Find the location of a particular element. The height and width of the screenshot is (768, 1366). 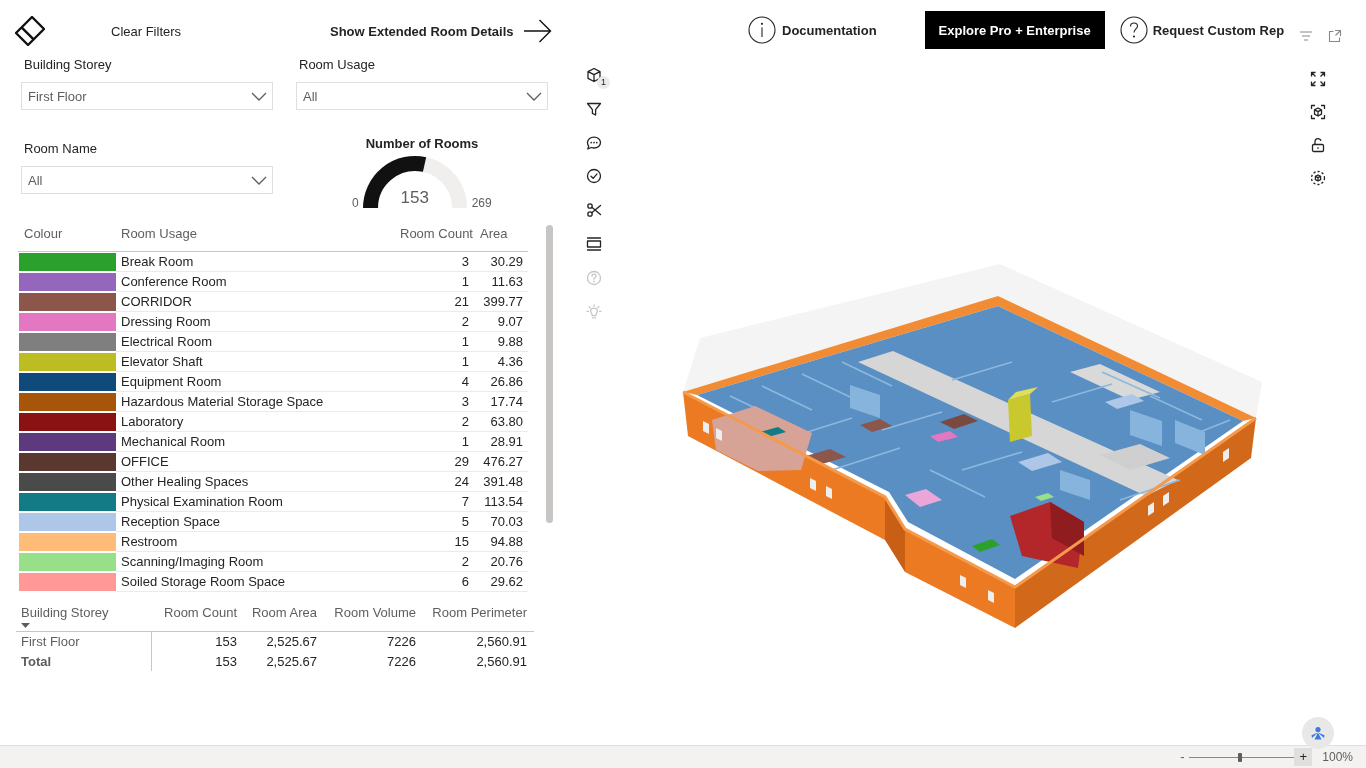

expand-icon is located at coordinates (1335, 36).